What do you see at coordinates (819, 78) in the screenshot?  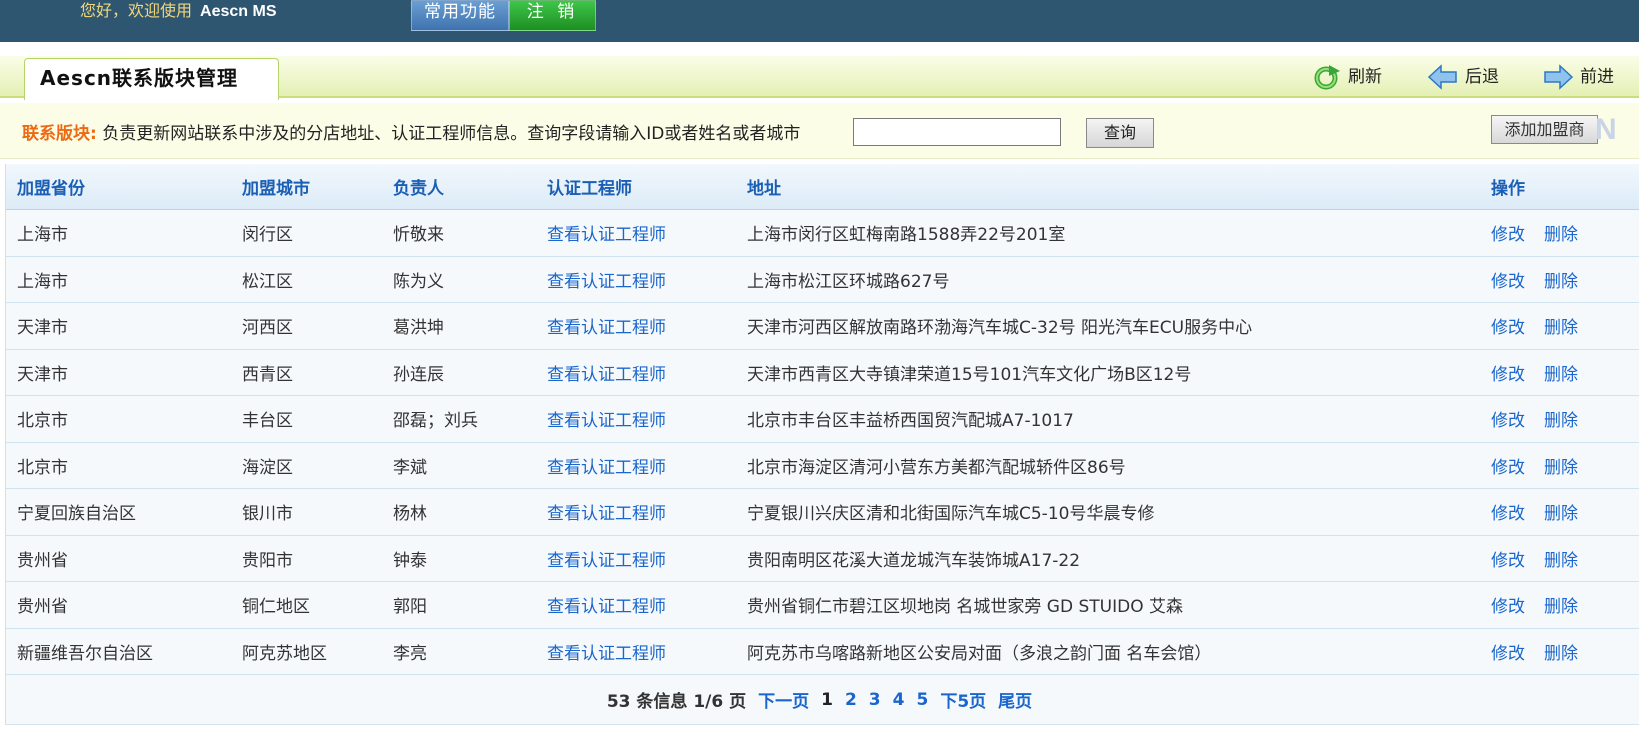 I see `title-bar: Aescn联系版块管理 刷新 后退 前进` at bounding box center [819, 78].